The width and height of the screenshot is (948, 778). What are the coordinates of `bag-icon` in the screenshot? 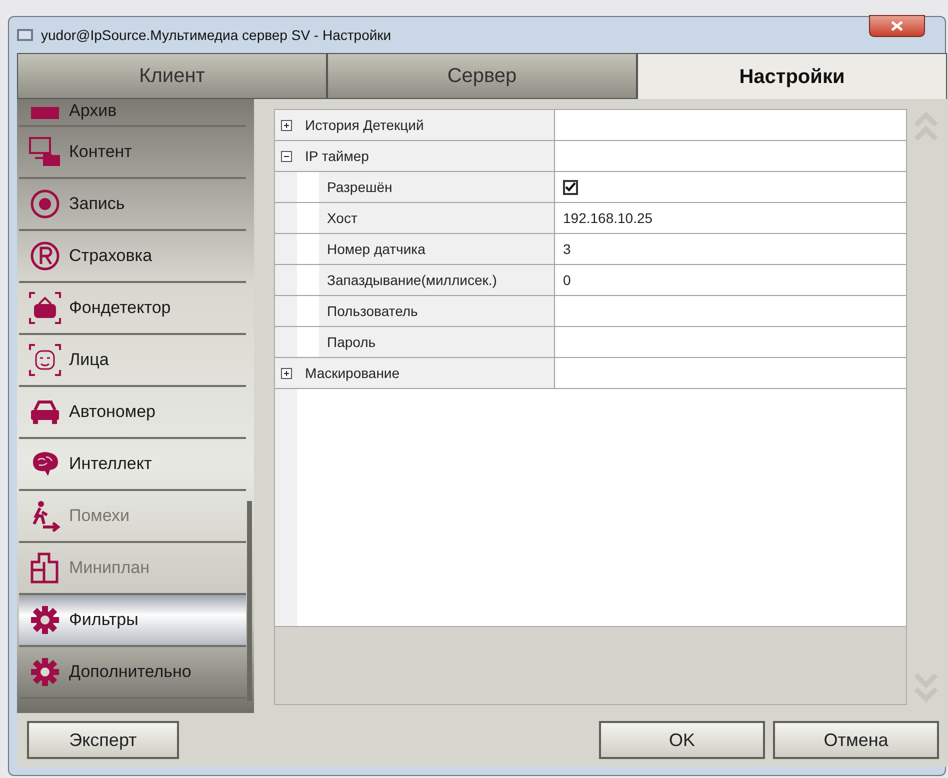 It's located at (45, 308).